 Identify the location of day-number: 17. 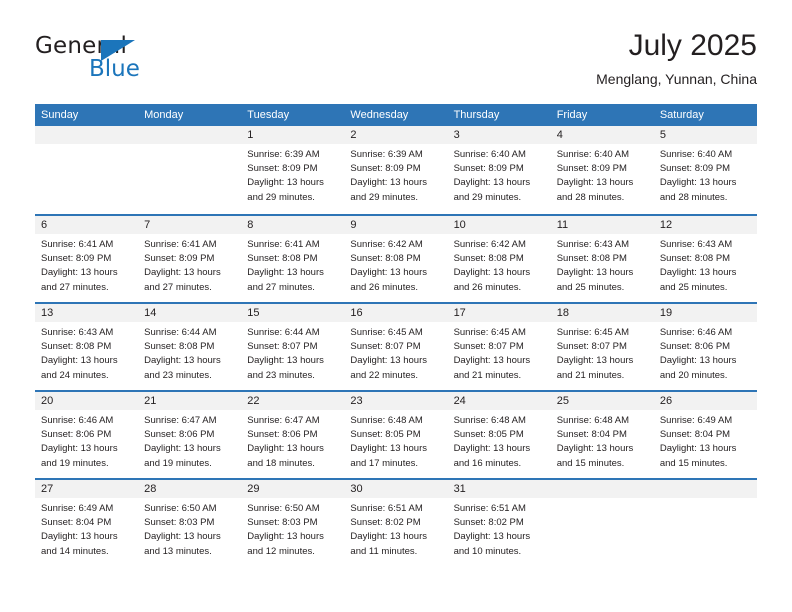
(499, 313).